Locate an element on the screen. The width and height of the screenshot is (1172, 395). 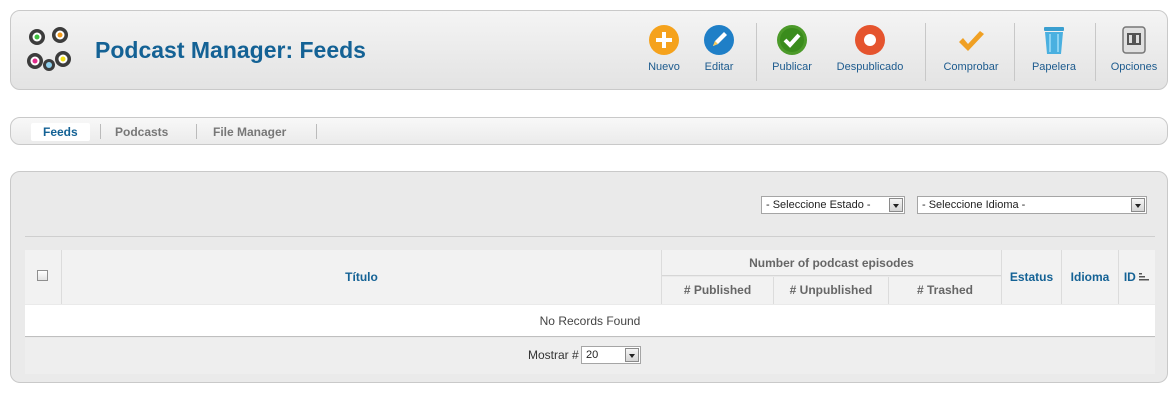
check-button: Comprobar is located at coordinates (971, 54).